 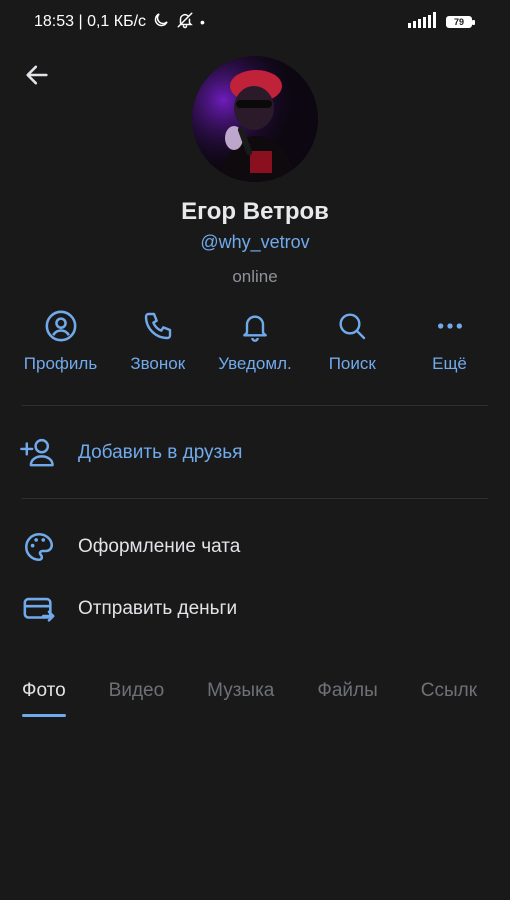 I want to click on action-label: Уведомл., so click(x=255, y=363).